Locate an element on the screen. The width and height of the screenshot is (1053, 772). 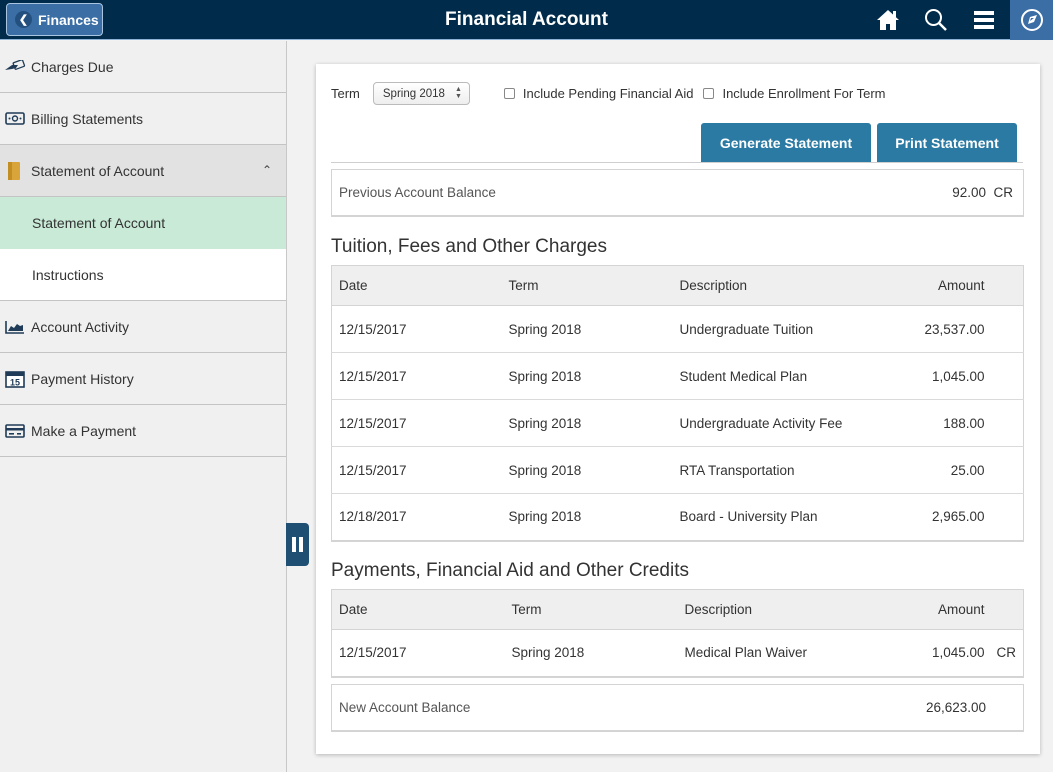
sidebar-item-label: Statement of Account is located at coordinates (98, 170).